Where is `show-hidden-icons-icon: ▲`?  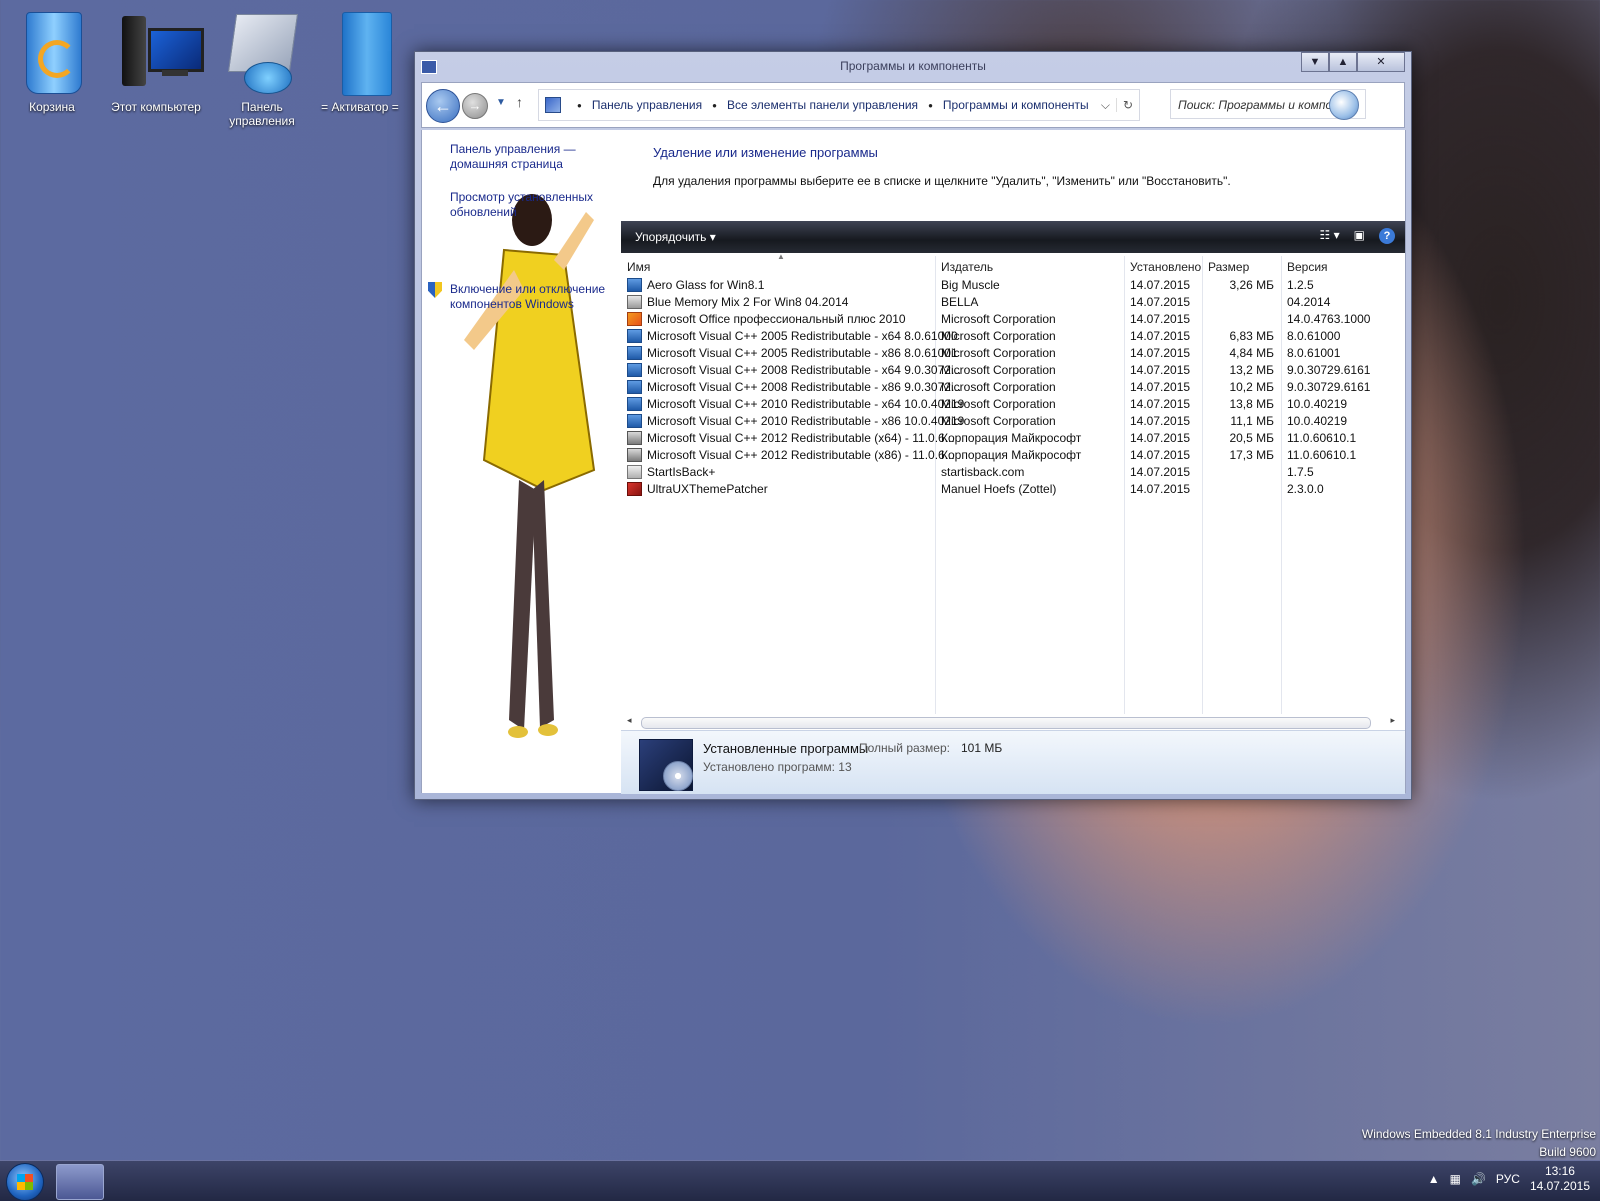 show-hidden-icons-icon: ▲ is located at coordinates (1434, 1179).